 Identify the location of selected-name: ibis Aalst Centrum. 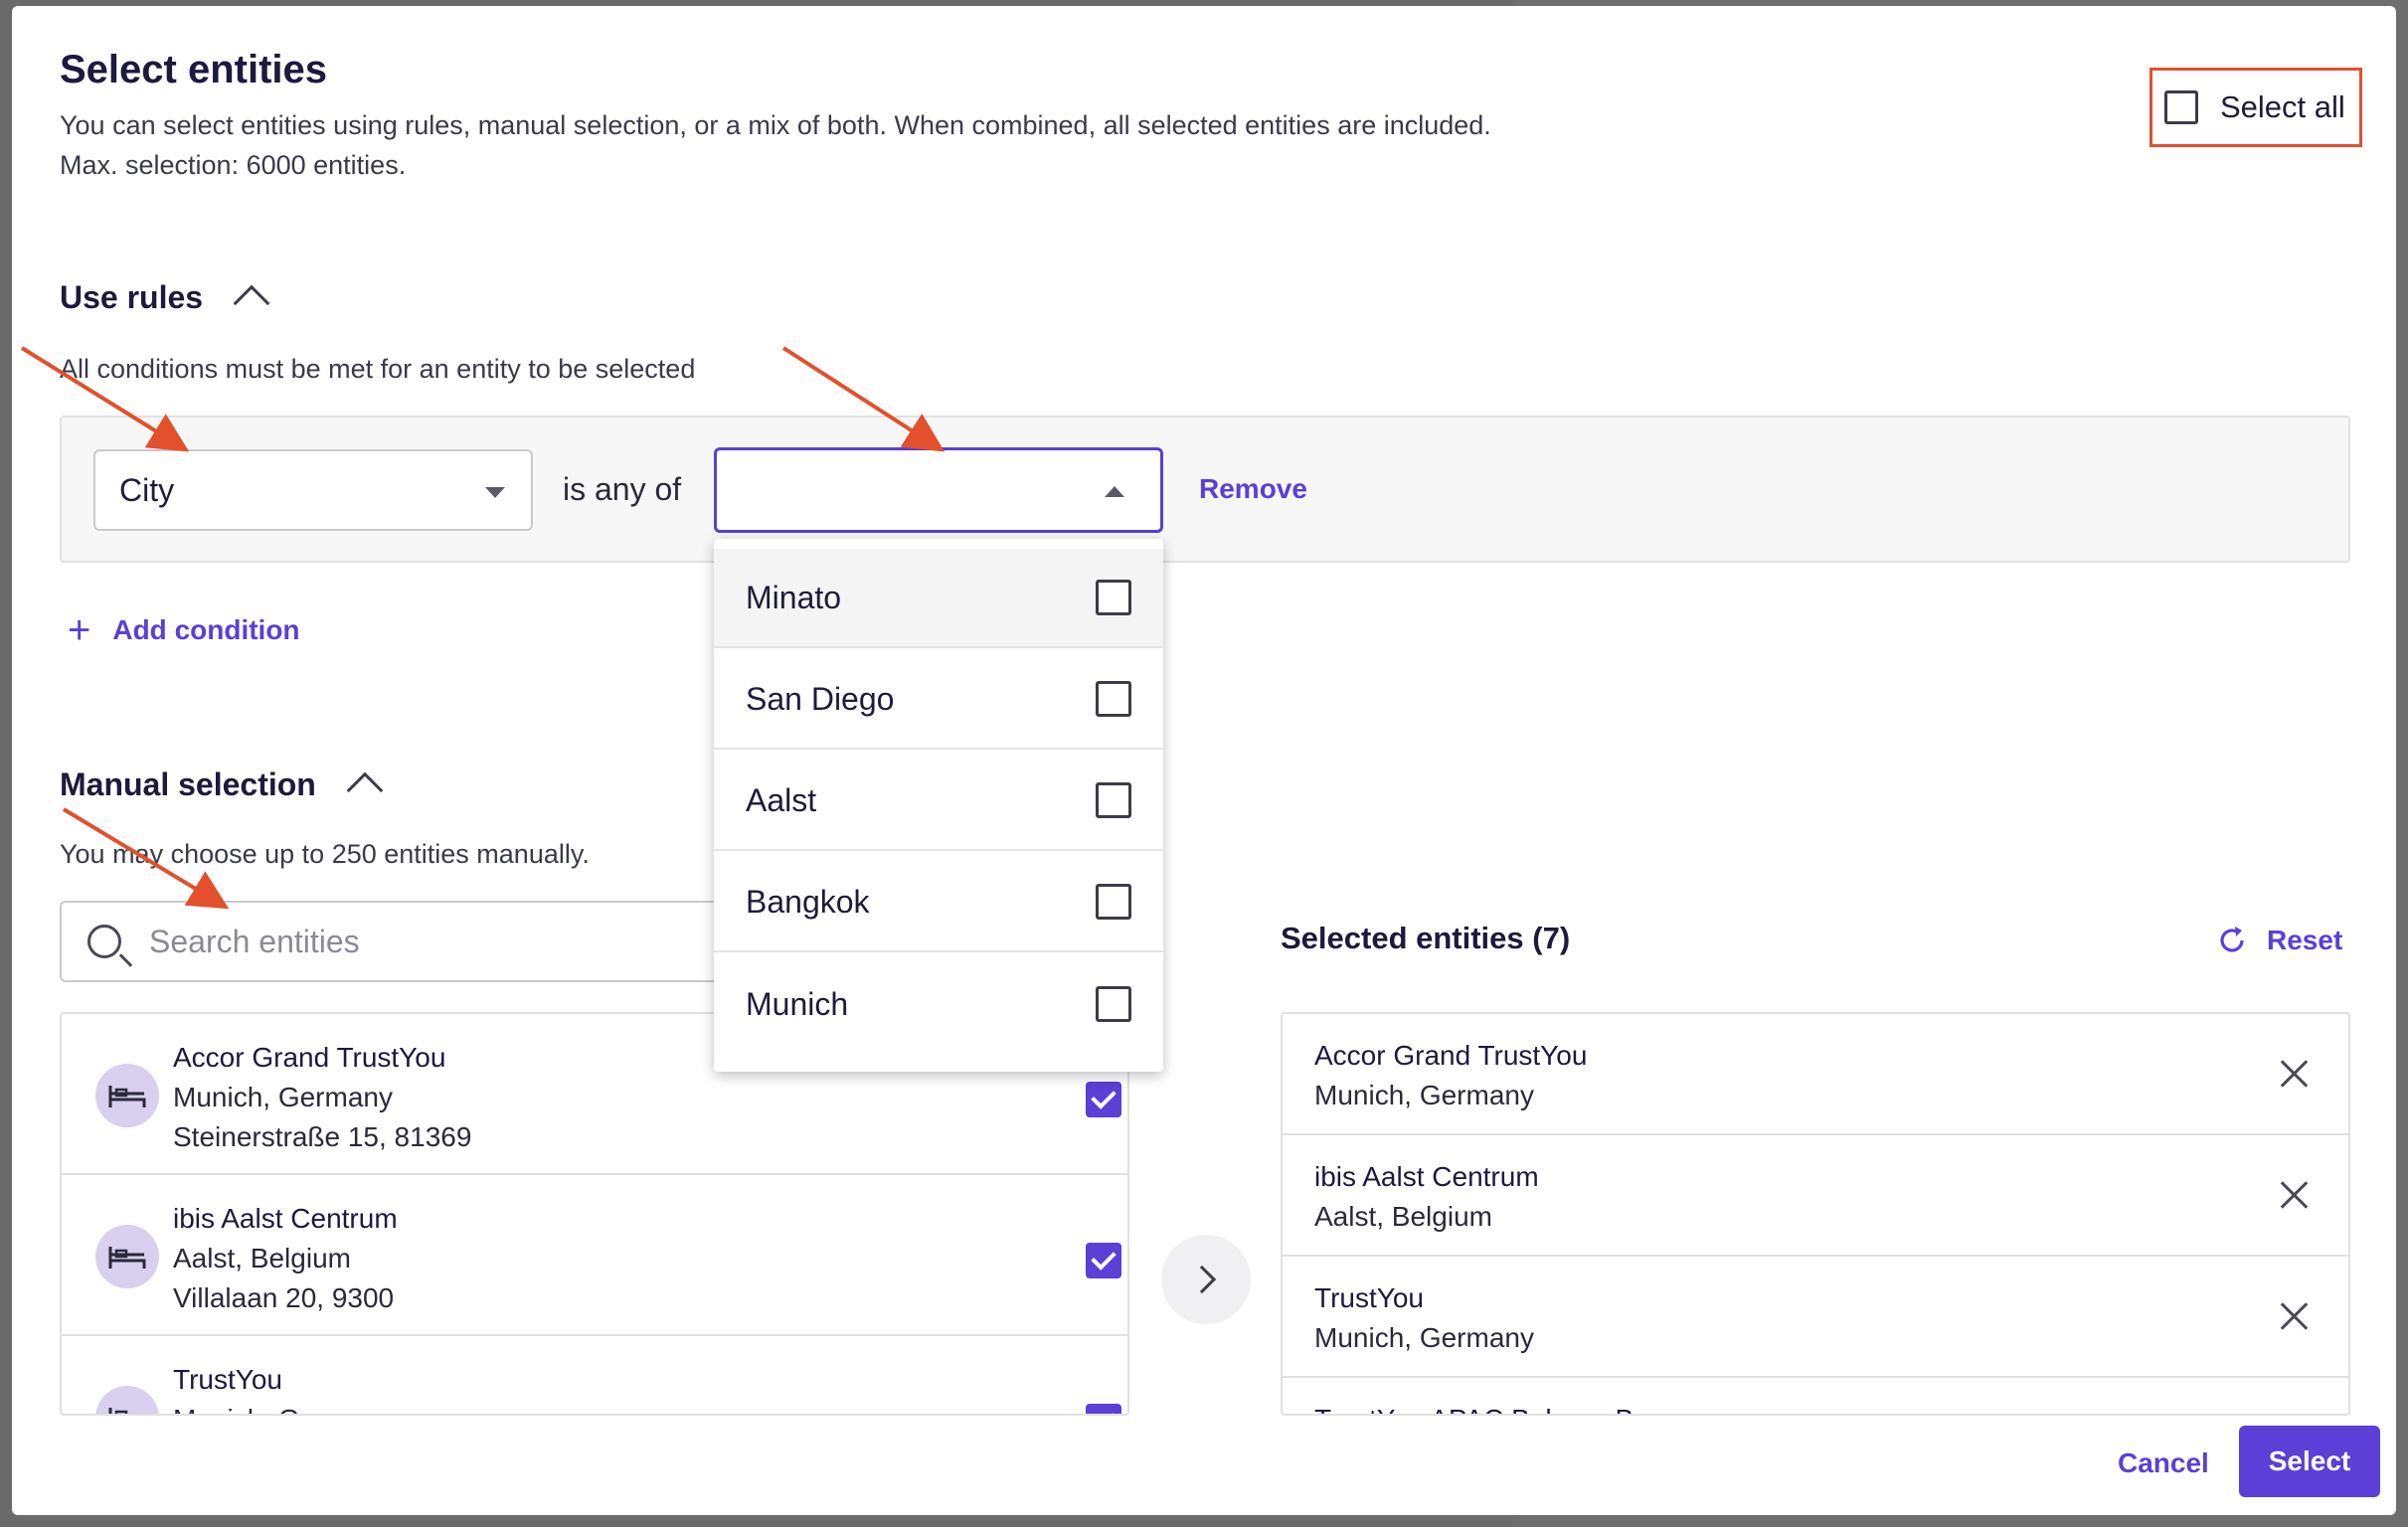
(1426, 1176).